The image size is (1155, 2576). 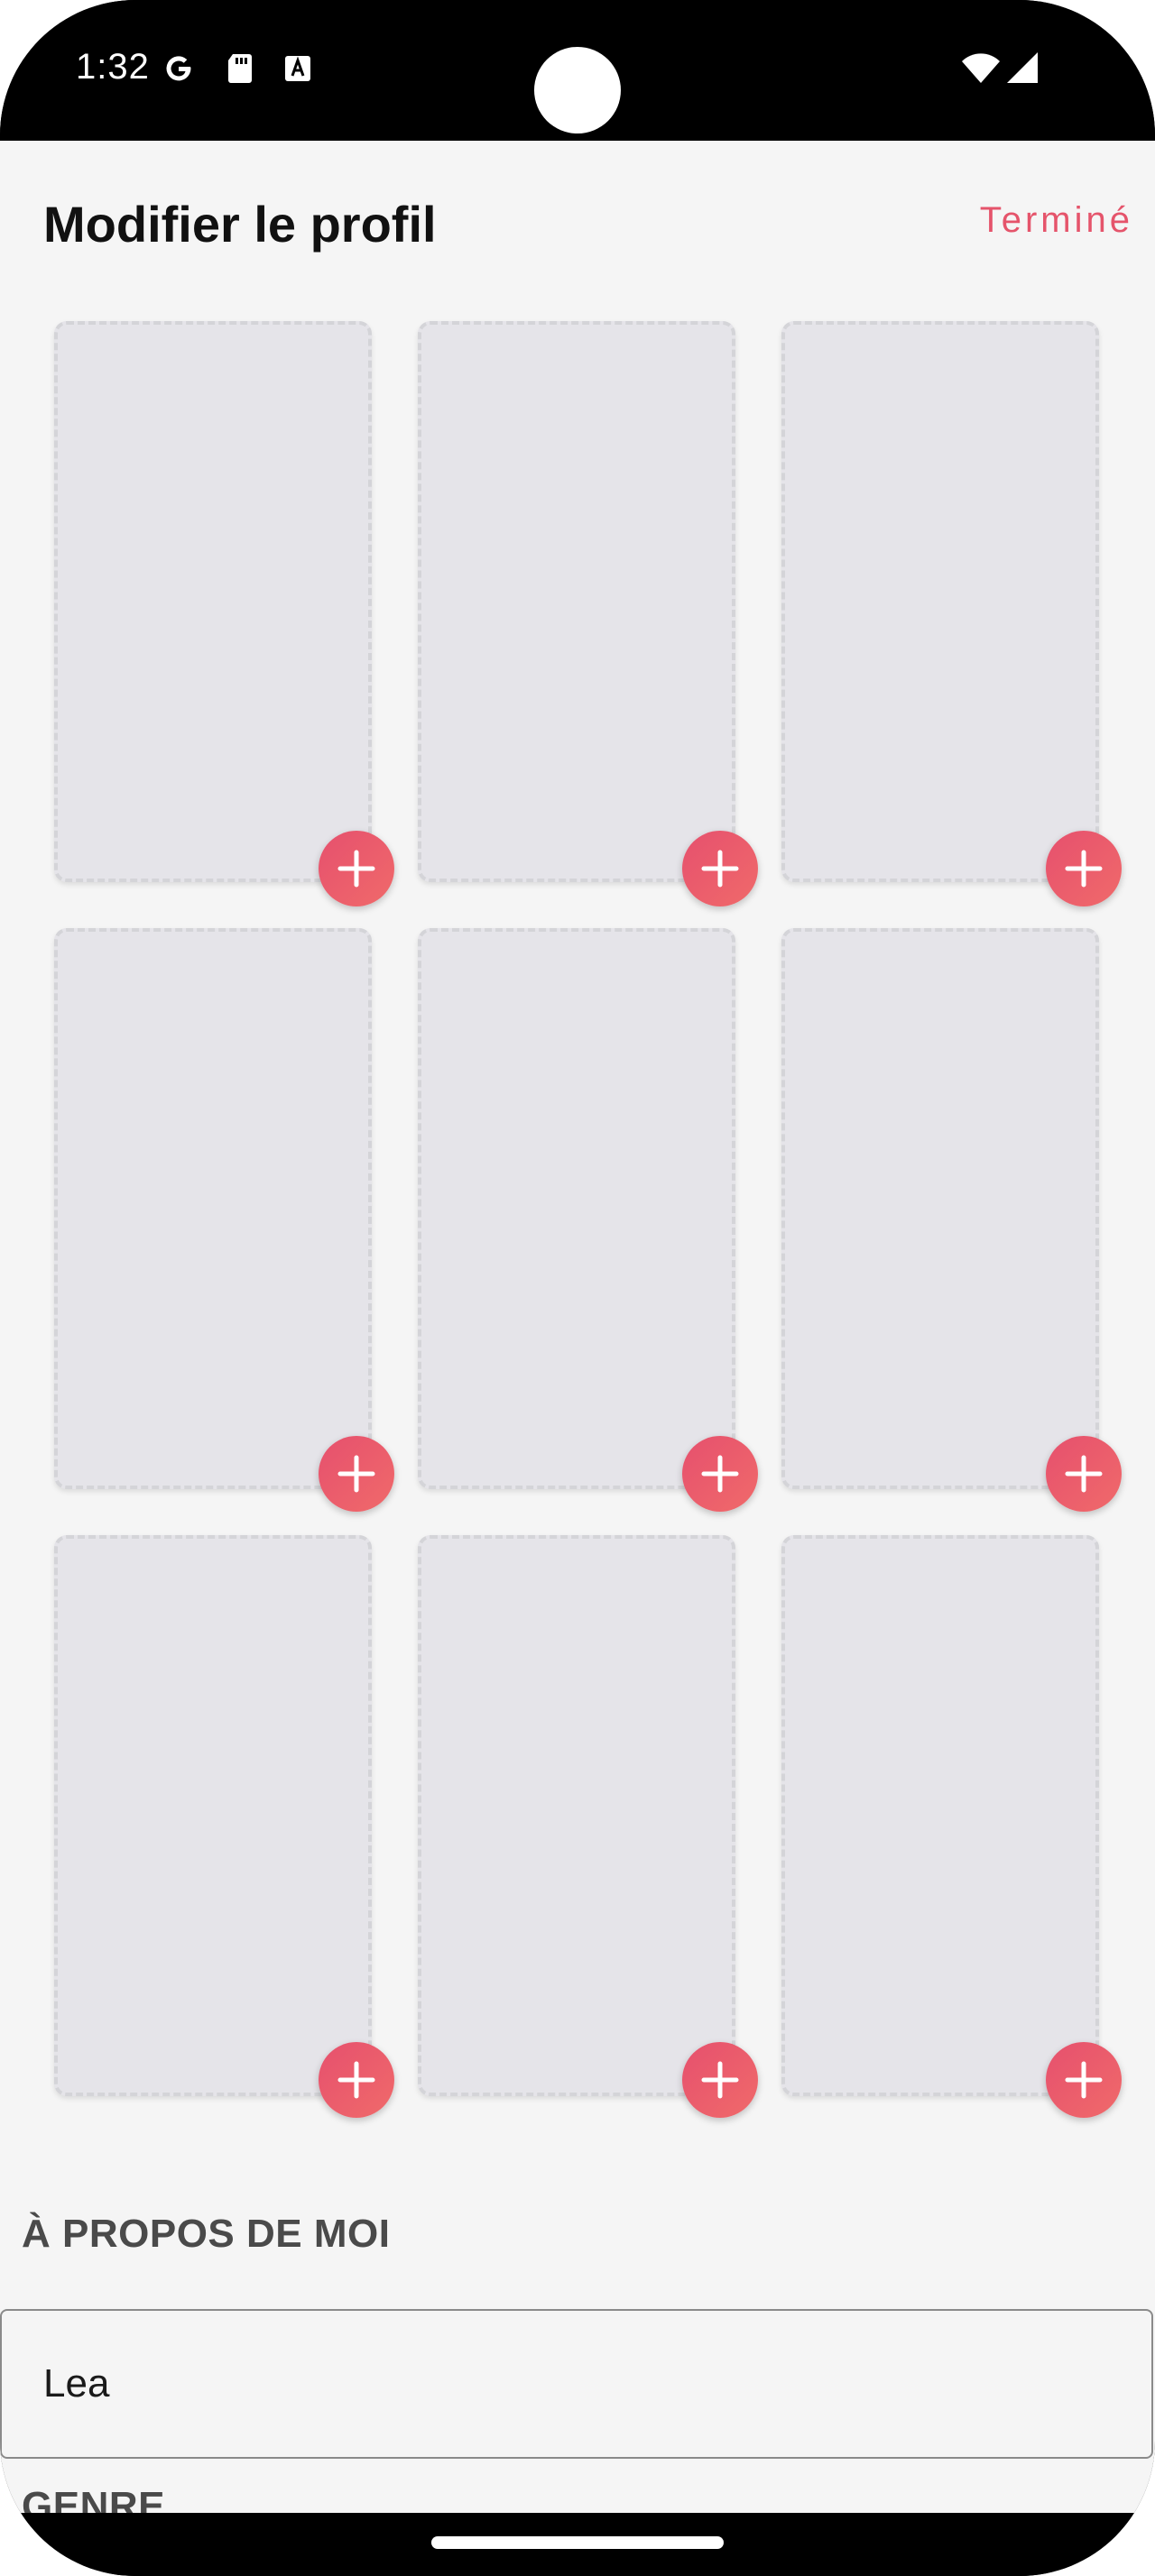 What do you see at coordinates (93, 2499) in the screenshot?
I see `gender-heading: GENRE` at bounding box center [93, 2499].